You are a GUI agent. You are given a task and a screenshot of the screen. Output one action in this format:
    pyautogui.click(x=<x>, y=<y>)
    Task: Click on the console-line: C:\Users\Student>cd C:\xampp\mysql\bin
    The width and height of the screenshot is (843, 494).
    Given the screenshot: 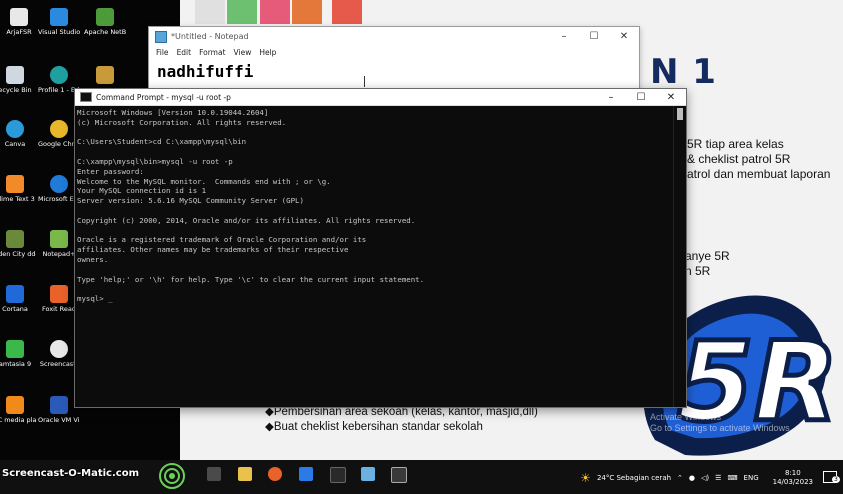 What is the action you would take?
    pyautogui.click(x=162, y=142)
    